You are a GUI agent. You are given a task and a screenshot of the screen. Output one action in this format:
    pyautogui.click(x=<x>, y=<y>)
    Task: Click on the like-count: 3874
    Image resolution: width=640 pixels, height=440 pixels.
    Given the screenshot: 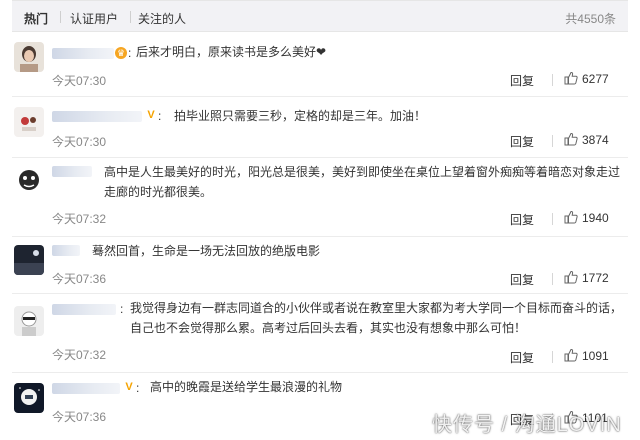 What is the action you would take?
    pyautogui.click(x=595, y=140)
    